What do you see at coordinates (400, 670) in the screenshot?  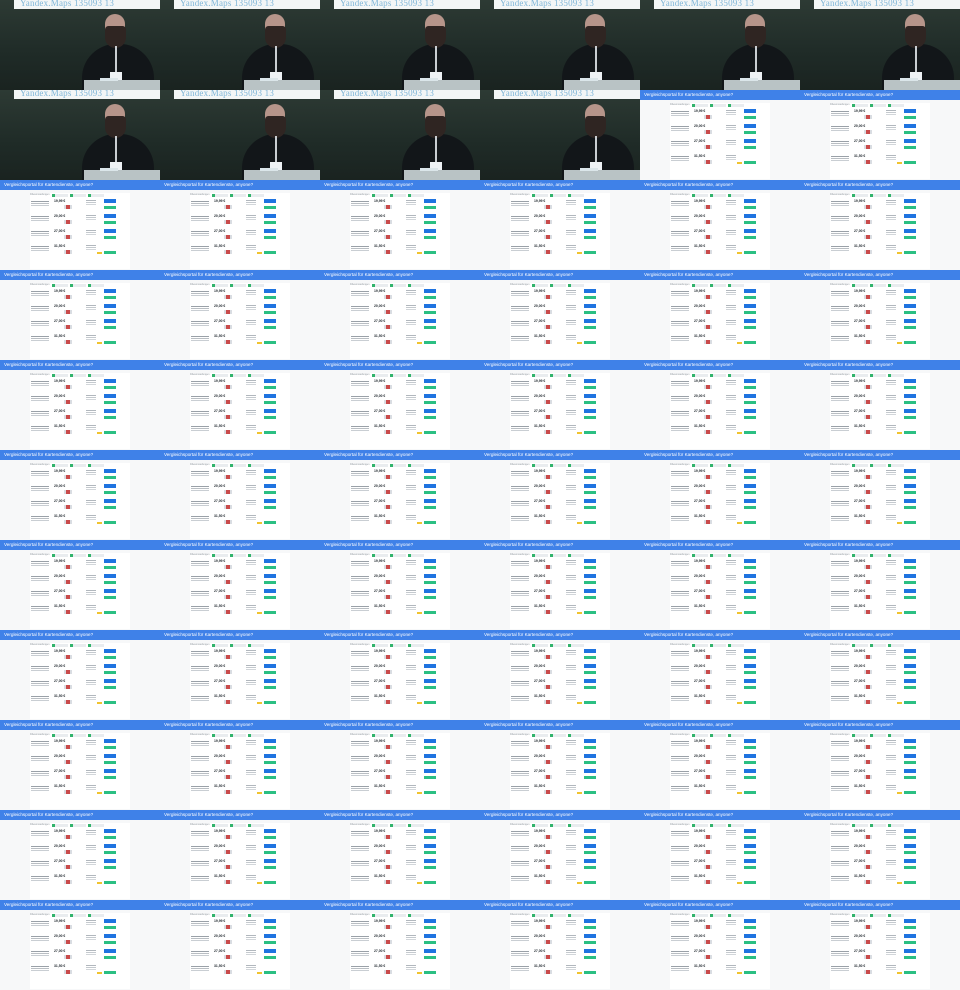 I see `result-row: 20,00 €` at bounding box center [400, 670].